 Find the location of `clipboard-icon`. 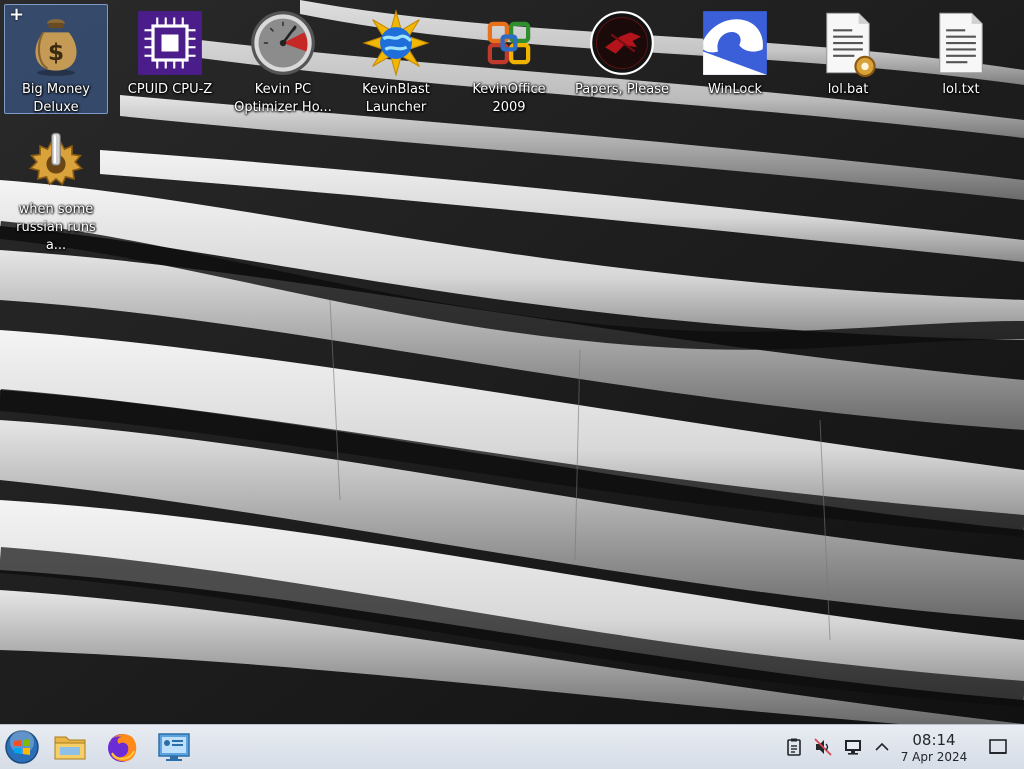

clipboard-icon is located at coordinates (794, 747).